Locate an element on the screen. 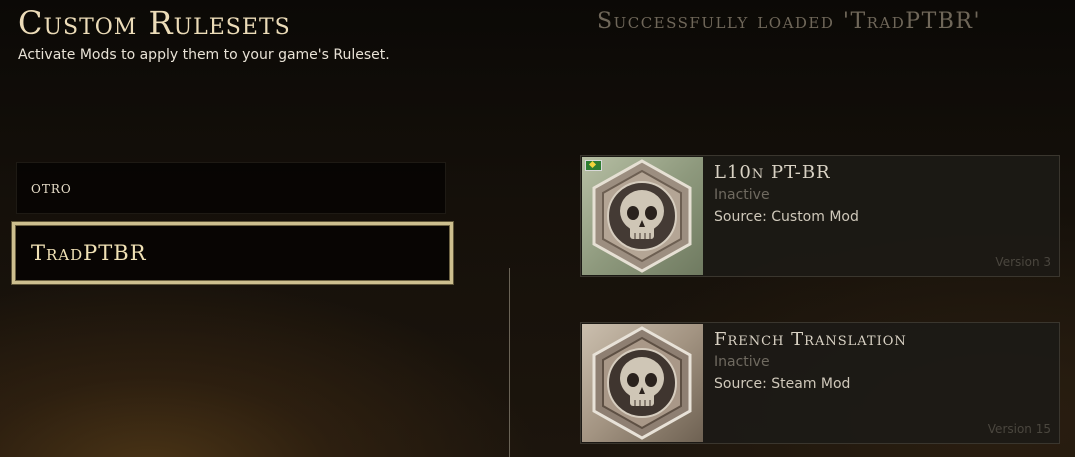 Image resolution: width=1075 pixels, height=457 pixels. page-title: Custom Rulesets is located at coordinates (154, 23).